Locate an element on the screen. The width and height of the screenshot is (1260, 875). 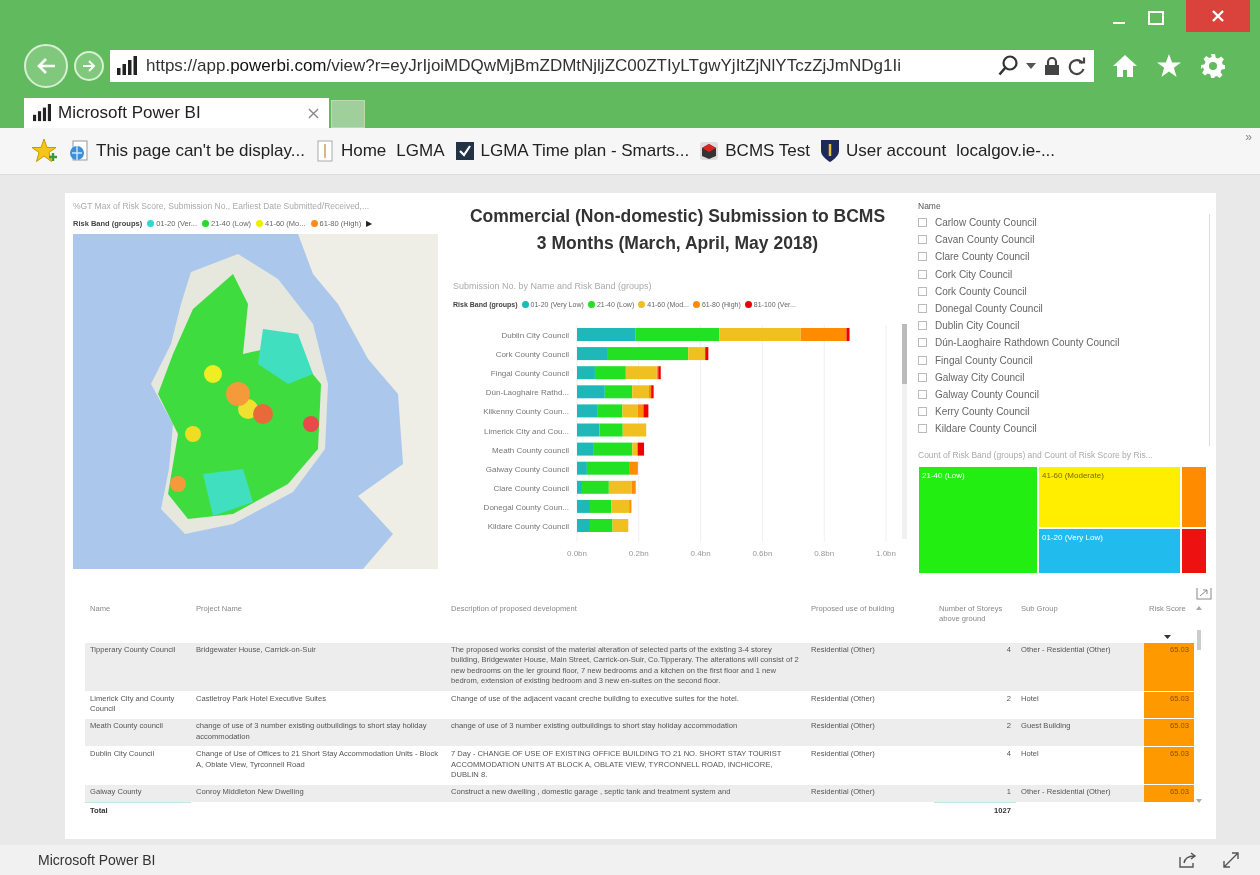
slicer-item: Kildare County Council is located at coordinates (986, 429).